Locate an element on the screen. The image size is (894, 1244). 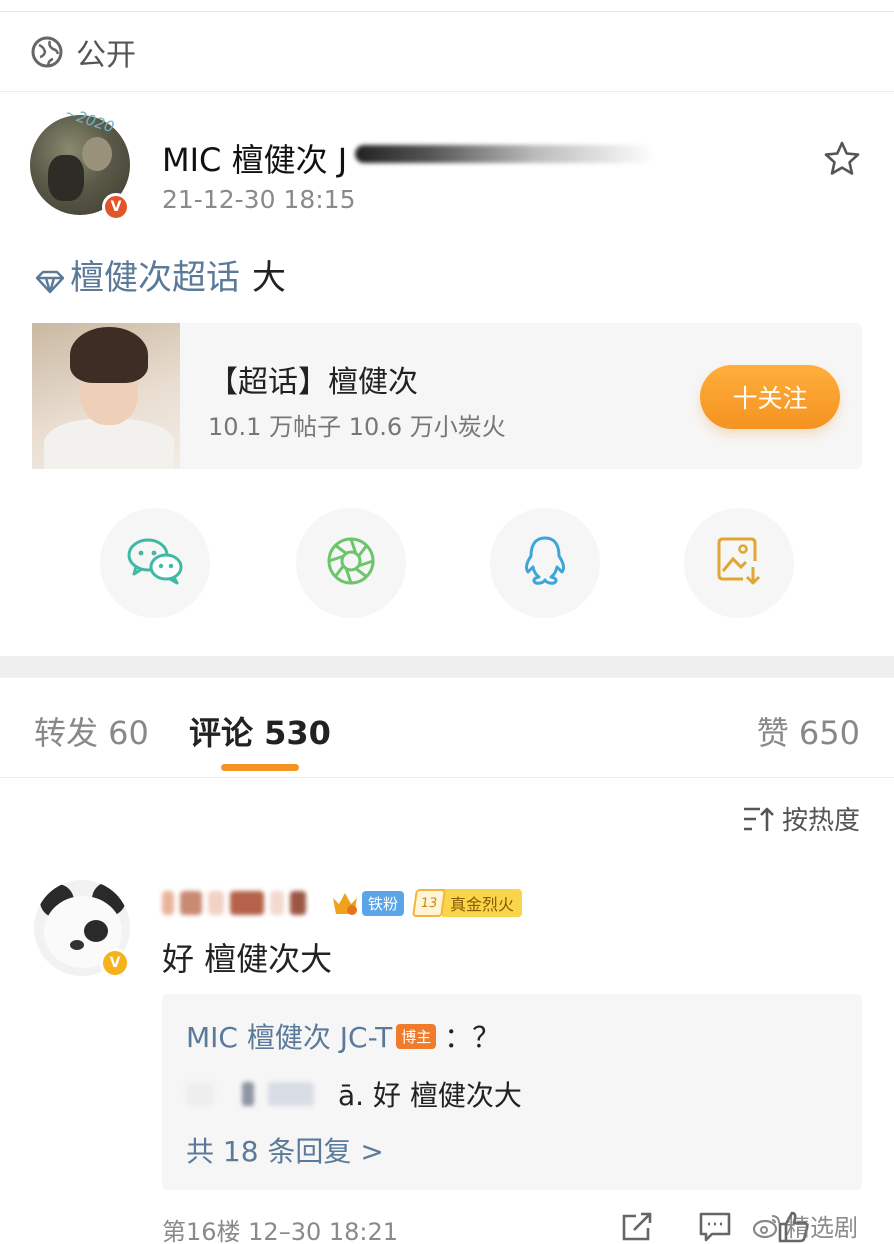
qq-icon is located at coordinates (545, 563).